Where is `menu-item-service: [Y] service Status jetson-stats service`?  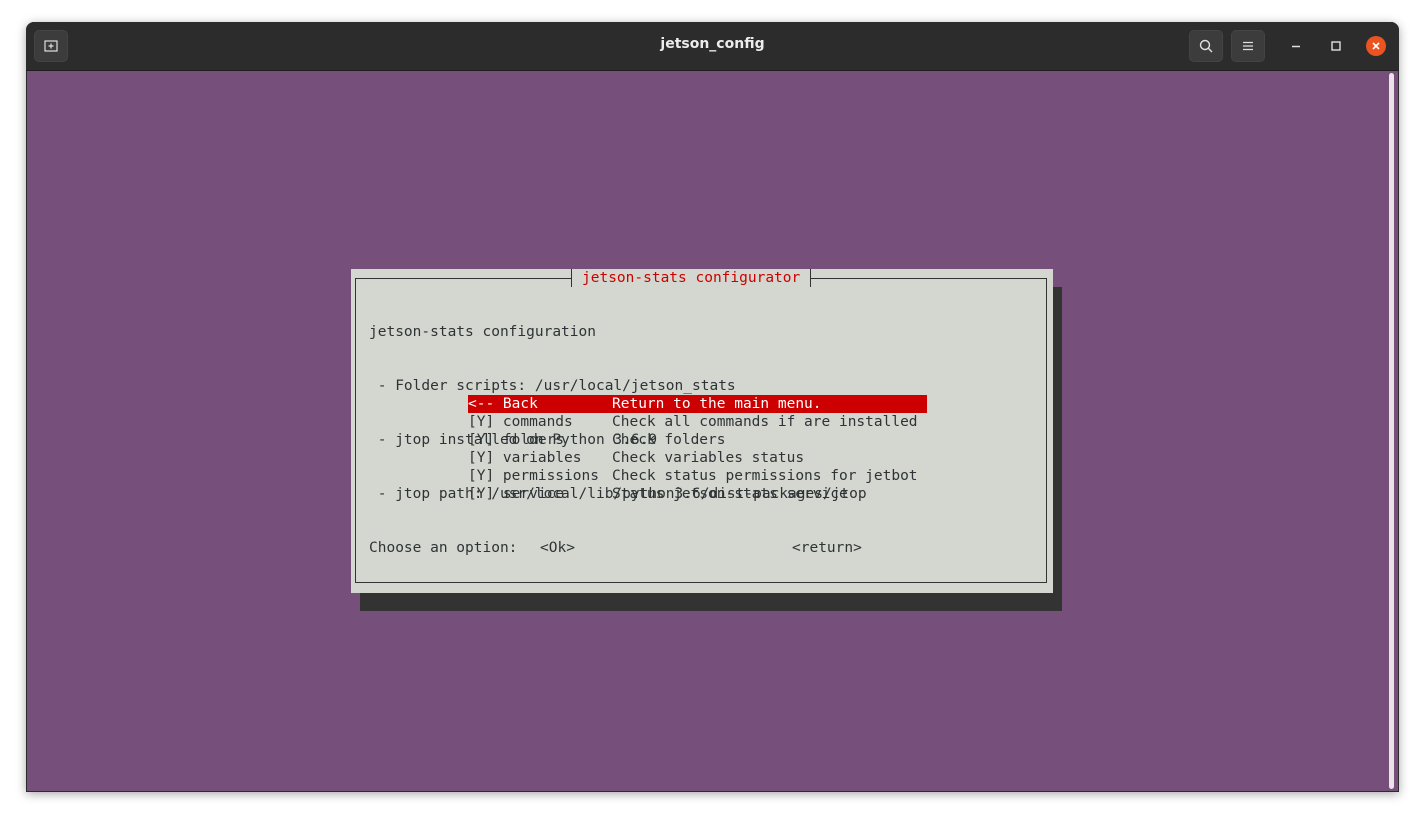 menu-item-service: [Y] service Status jetson-stats service is located at coordinates (697, 494).